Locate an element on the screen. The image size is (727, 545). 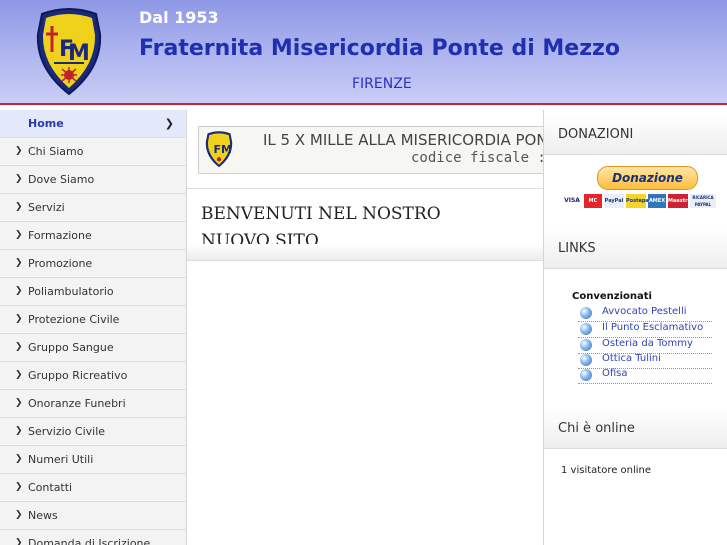
donations-title-bar: DONAZIONI is located at coordinates (635, 134).